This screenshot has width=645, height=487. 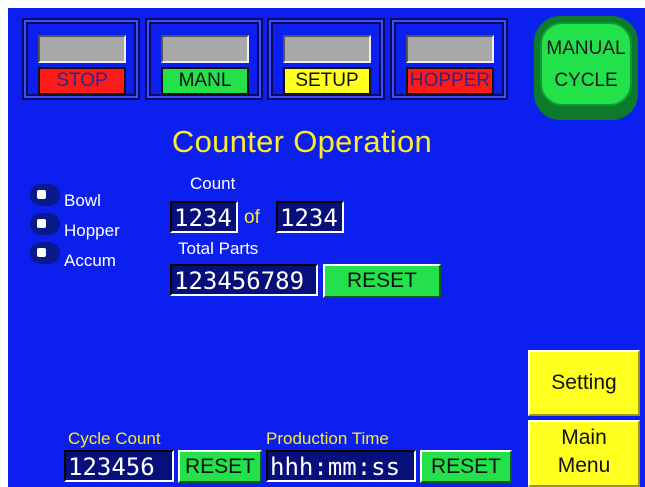 What do you see at coordinates (586, 80) in the screenshot?
I see `manual-cycle-line2: CYCLE` at bounding box center [586, 80].